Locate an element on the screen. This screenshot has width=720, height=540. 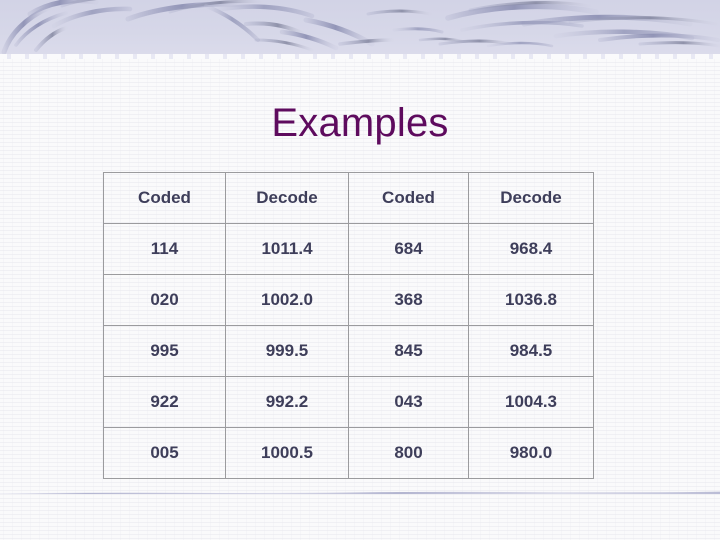
table-cell: 980.0 is located at coordinates (531, 453).